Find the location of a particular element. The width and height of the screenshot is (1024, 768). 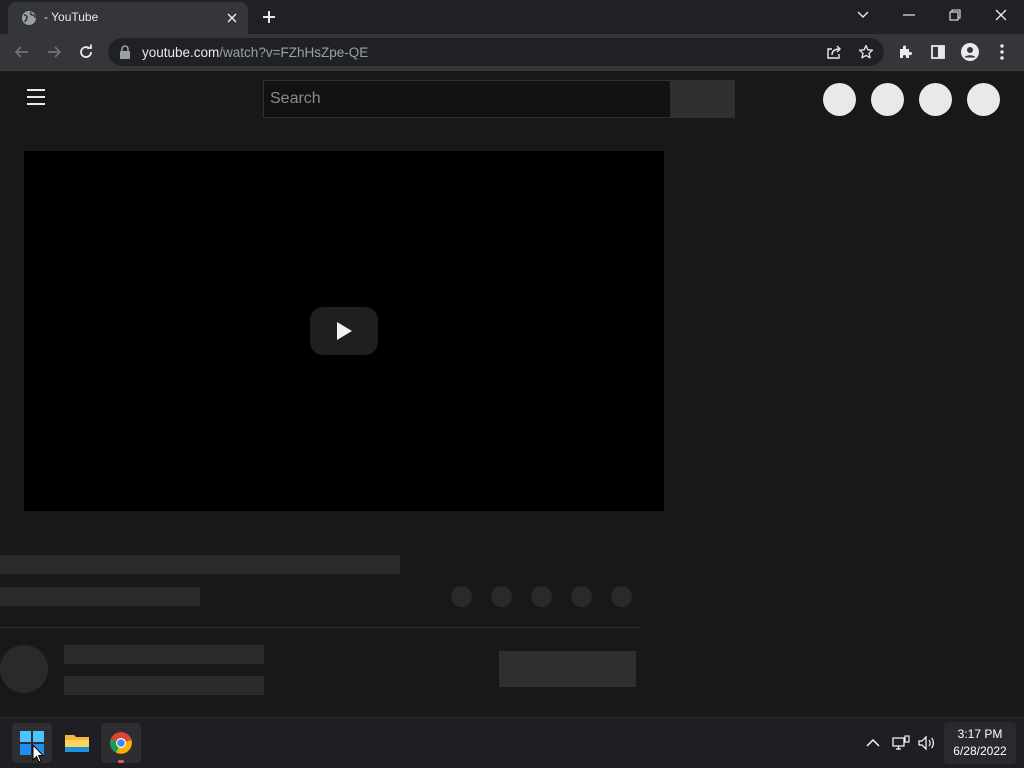

bookmark-star-icon is located at coordinates (866, 52).